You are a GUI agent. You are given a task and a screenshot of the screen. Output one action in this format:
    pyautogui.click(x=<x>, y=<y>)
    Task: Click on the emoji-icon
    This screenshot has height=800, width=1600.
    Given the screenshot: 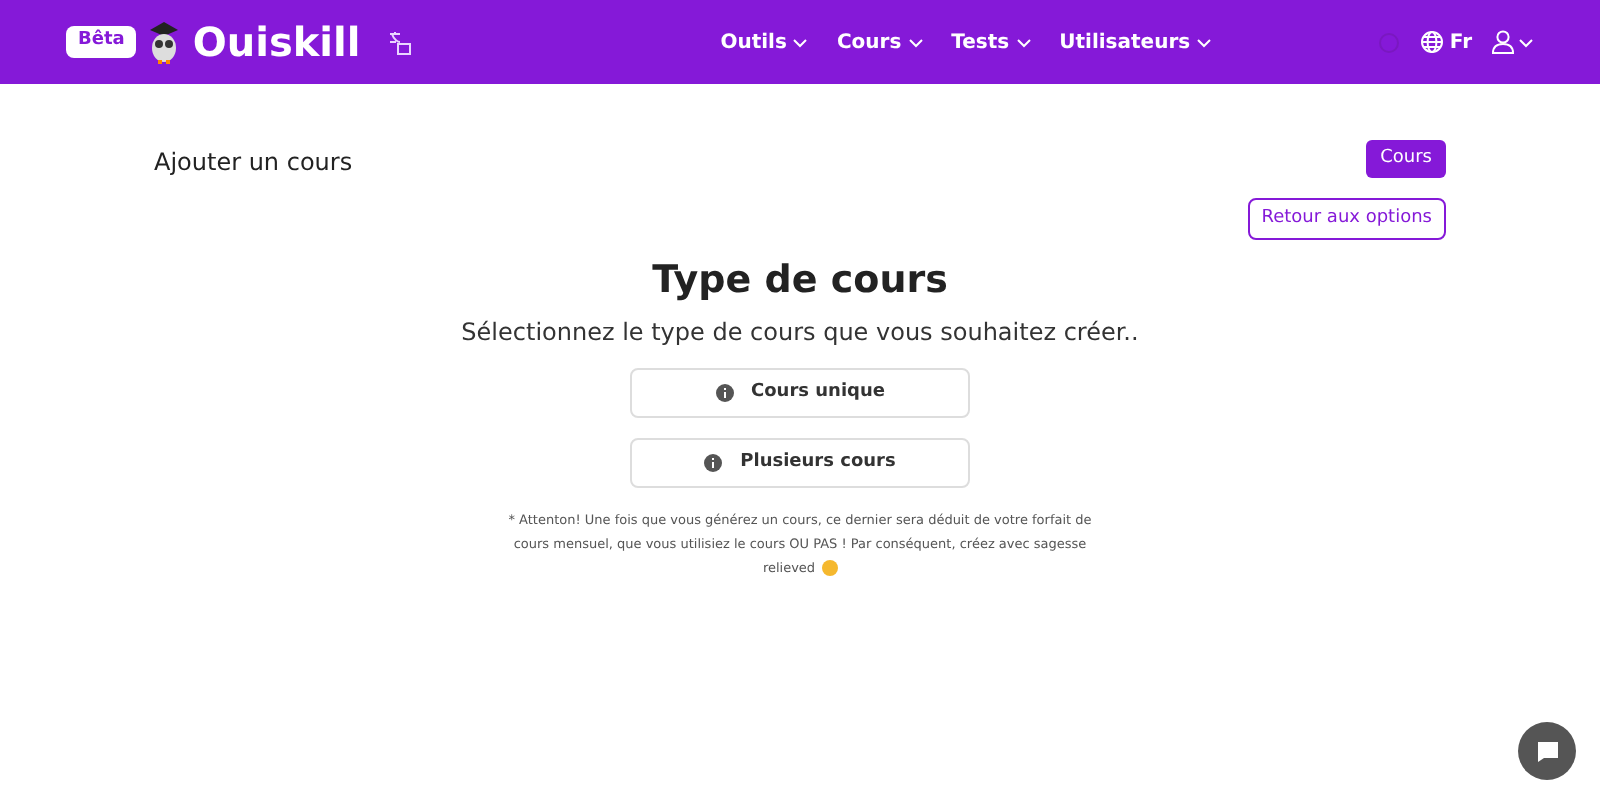 What is the action you would take?
    pyautogui.click(x=829, y=567)
    